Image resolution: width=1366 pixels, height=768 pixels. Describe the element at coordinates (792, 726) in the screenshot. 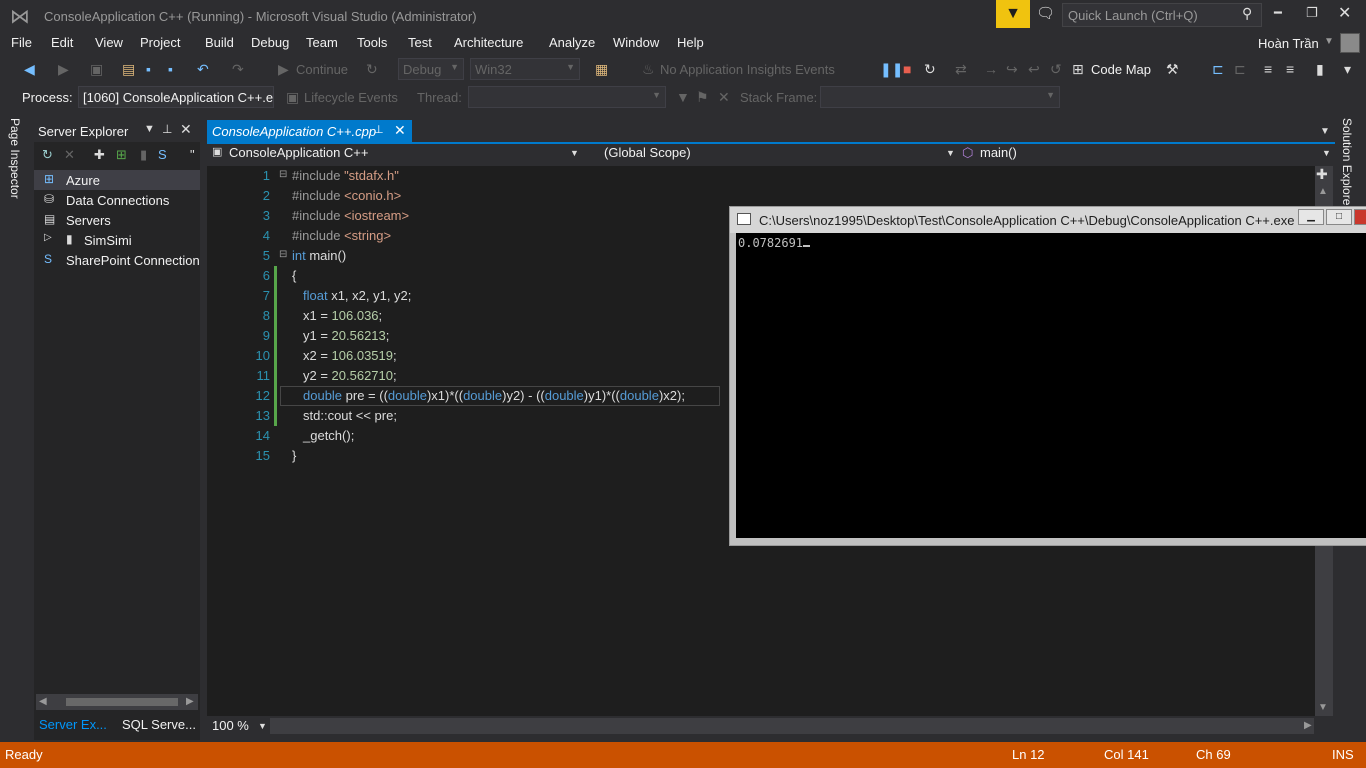

I see `editor-horizontal-scrollbar` at that location.